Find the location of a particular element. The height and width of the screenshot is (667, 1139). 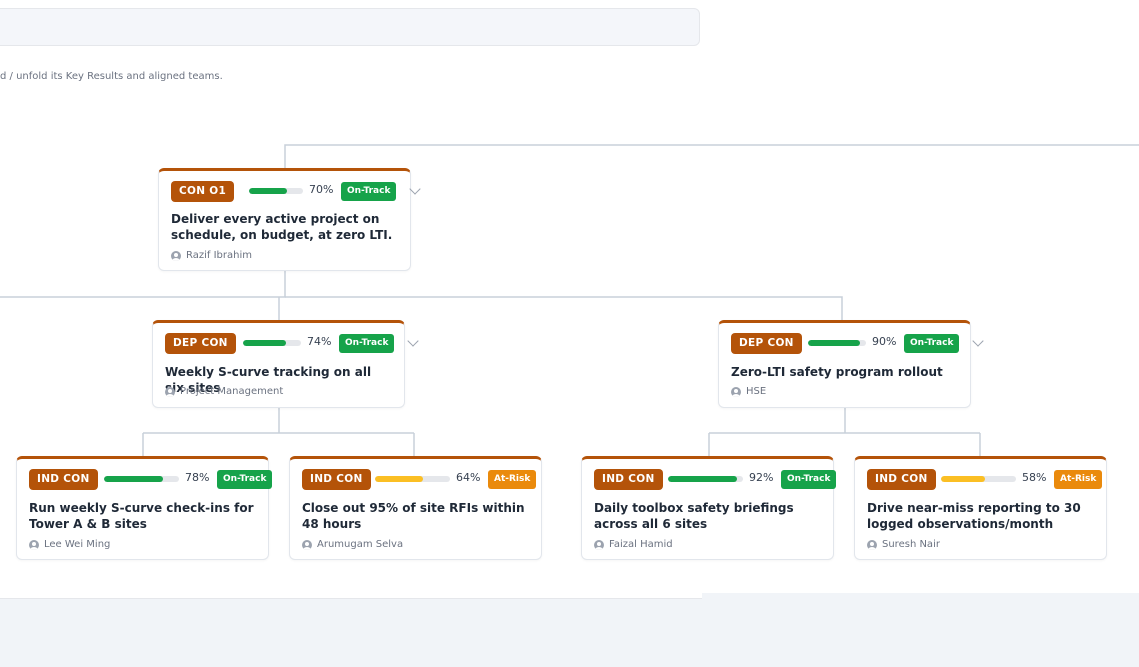

card-header-row: IND CON 78% On-Track is located at coordinates (151, 479).